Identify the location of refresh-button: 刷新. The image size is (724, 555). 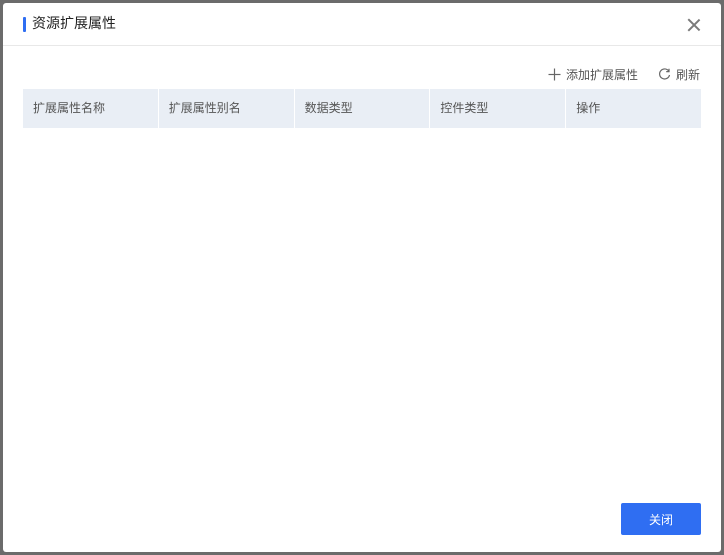
(679, 74).